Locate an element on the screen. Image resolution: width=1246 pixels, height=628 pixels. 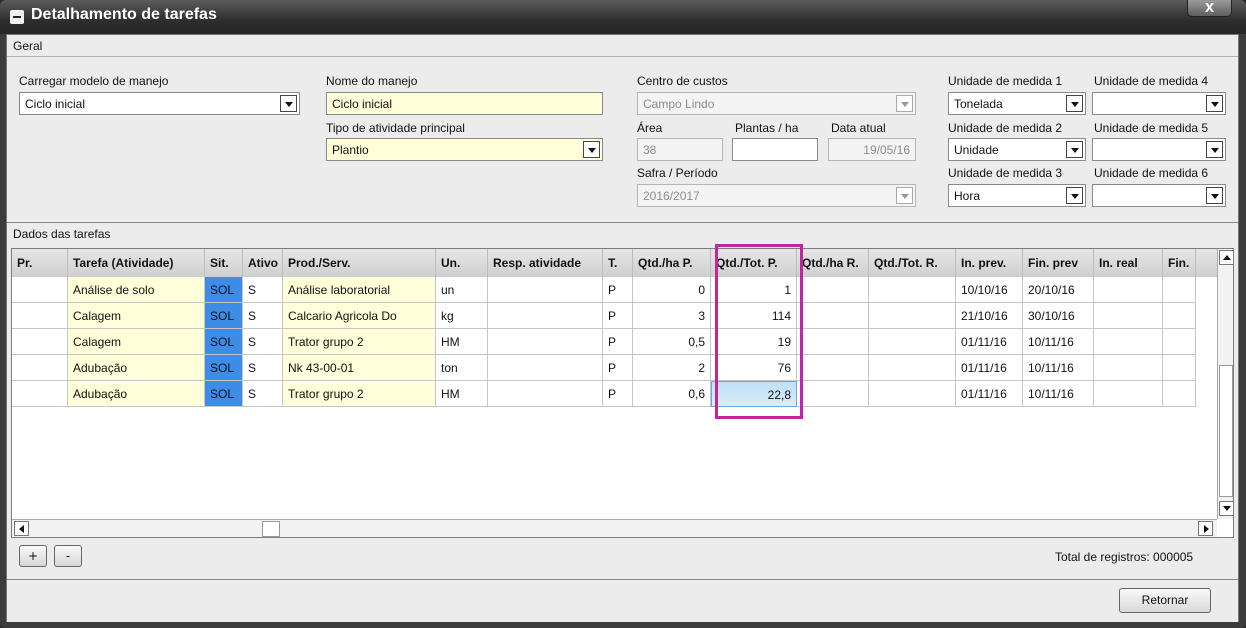
vertical-scrollbar is located at coordinates (1225, 384).